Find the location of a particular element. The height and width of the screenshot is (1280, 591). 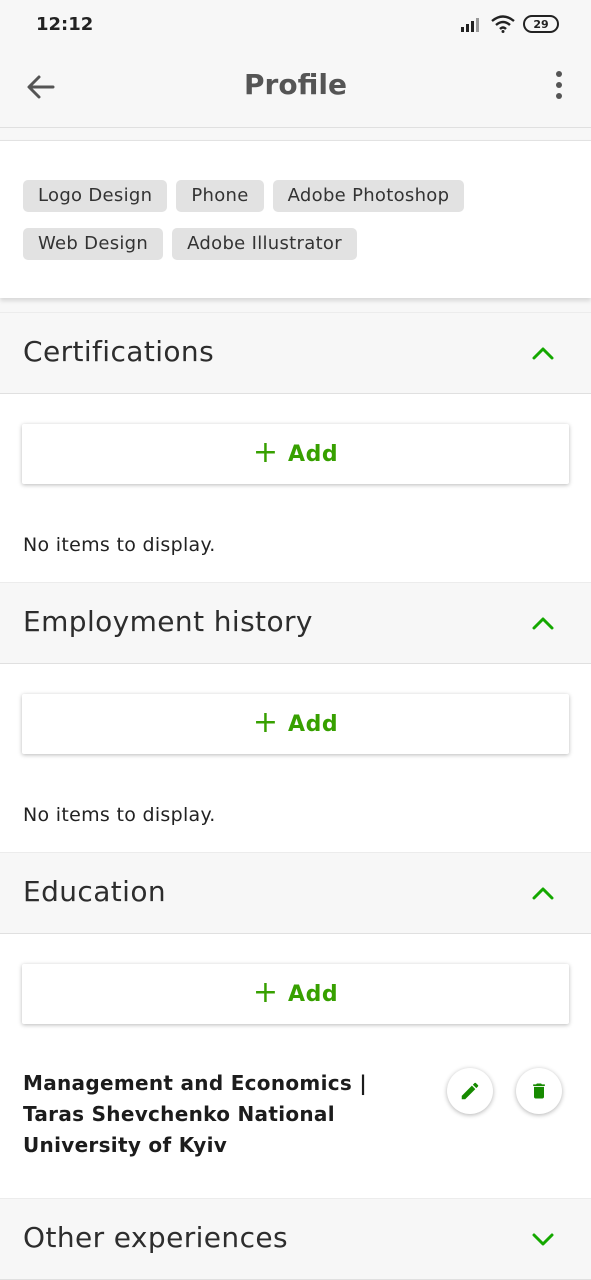

signal-icon is located at coordinates (470, 25).